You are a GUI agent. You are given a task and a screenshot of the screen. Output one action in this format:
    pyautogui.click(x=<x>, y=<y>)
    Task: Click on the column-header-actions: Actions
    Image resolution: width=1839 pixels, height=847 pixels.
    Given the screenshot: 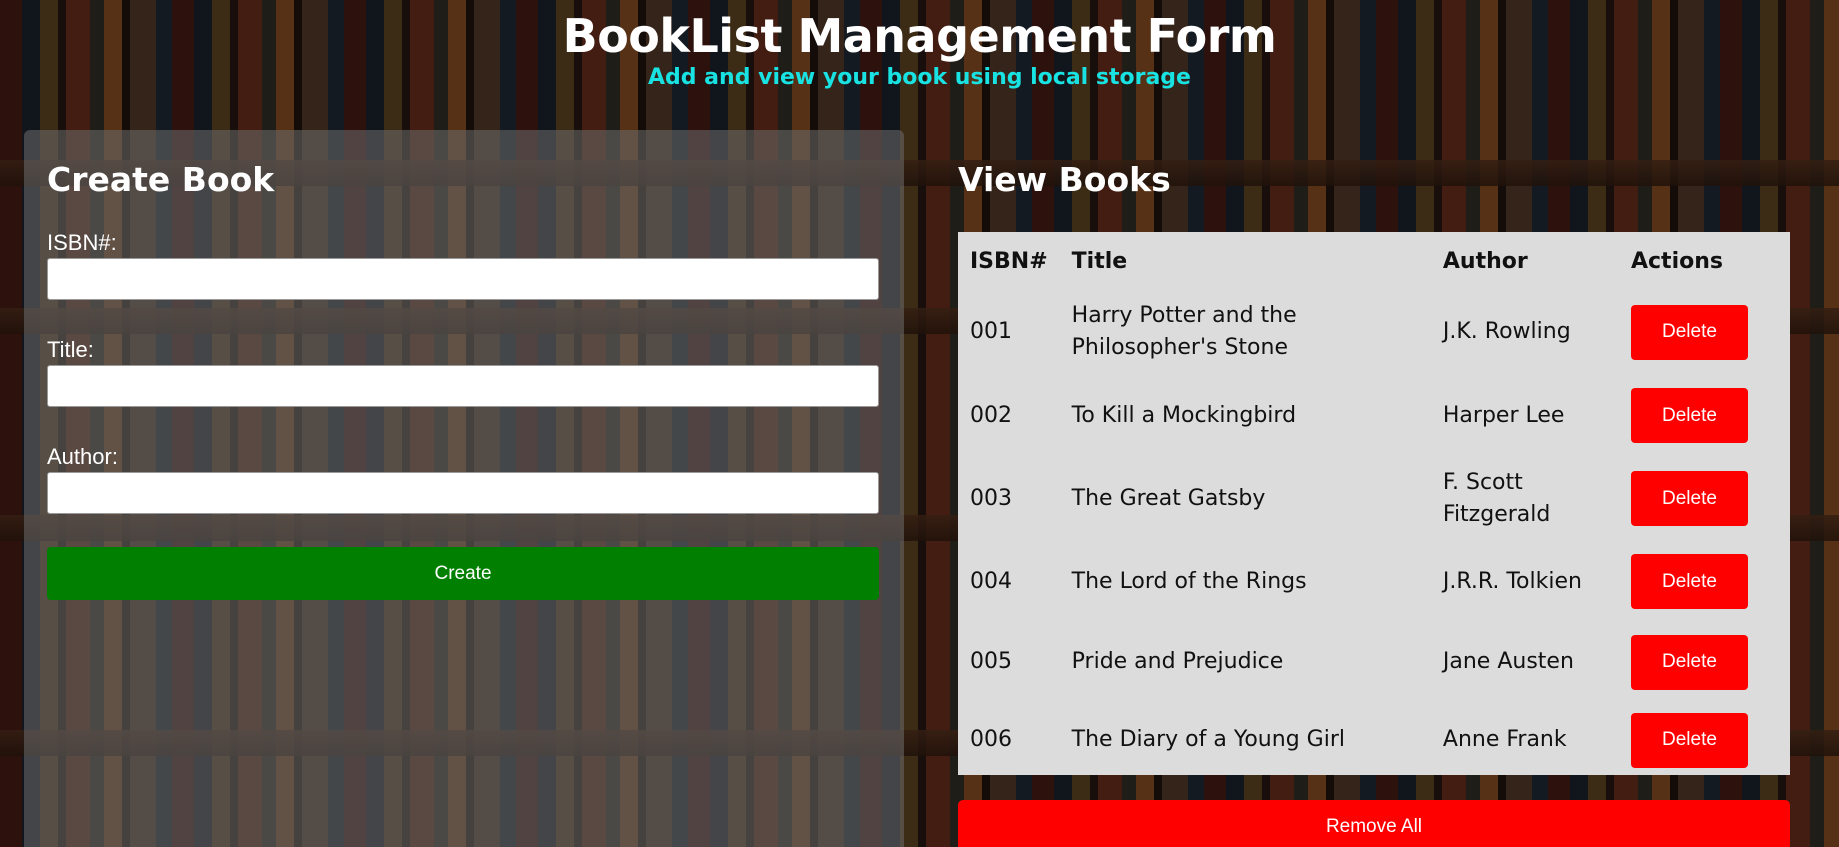 What is the action you would take?
    pyautogui.click(x=1676, y=261)
    